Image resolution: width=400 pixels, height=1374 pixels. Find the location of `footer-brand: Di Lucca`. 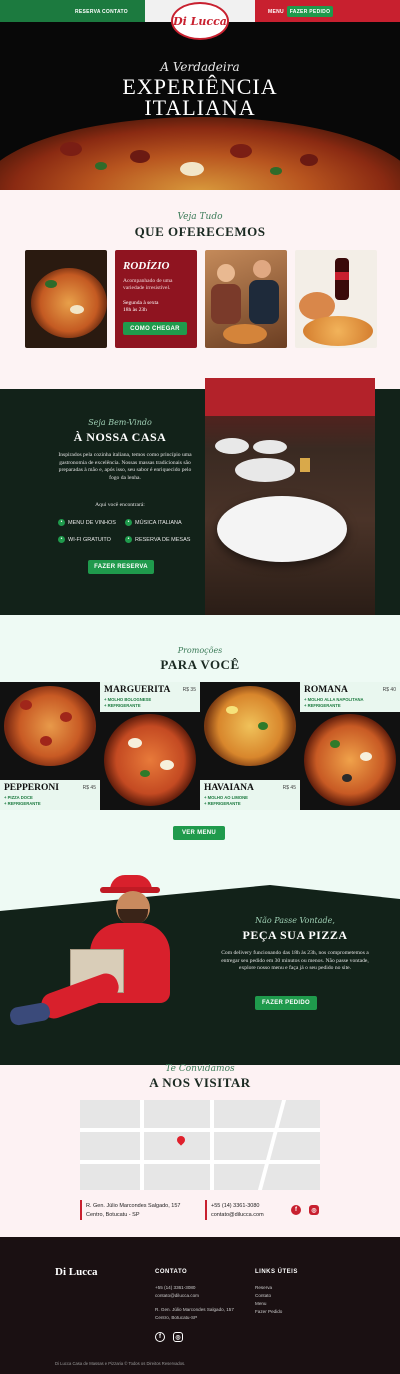

footer-brand: Di Lucca is located at coordinates (76, 1272).